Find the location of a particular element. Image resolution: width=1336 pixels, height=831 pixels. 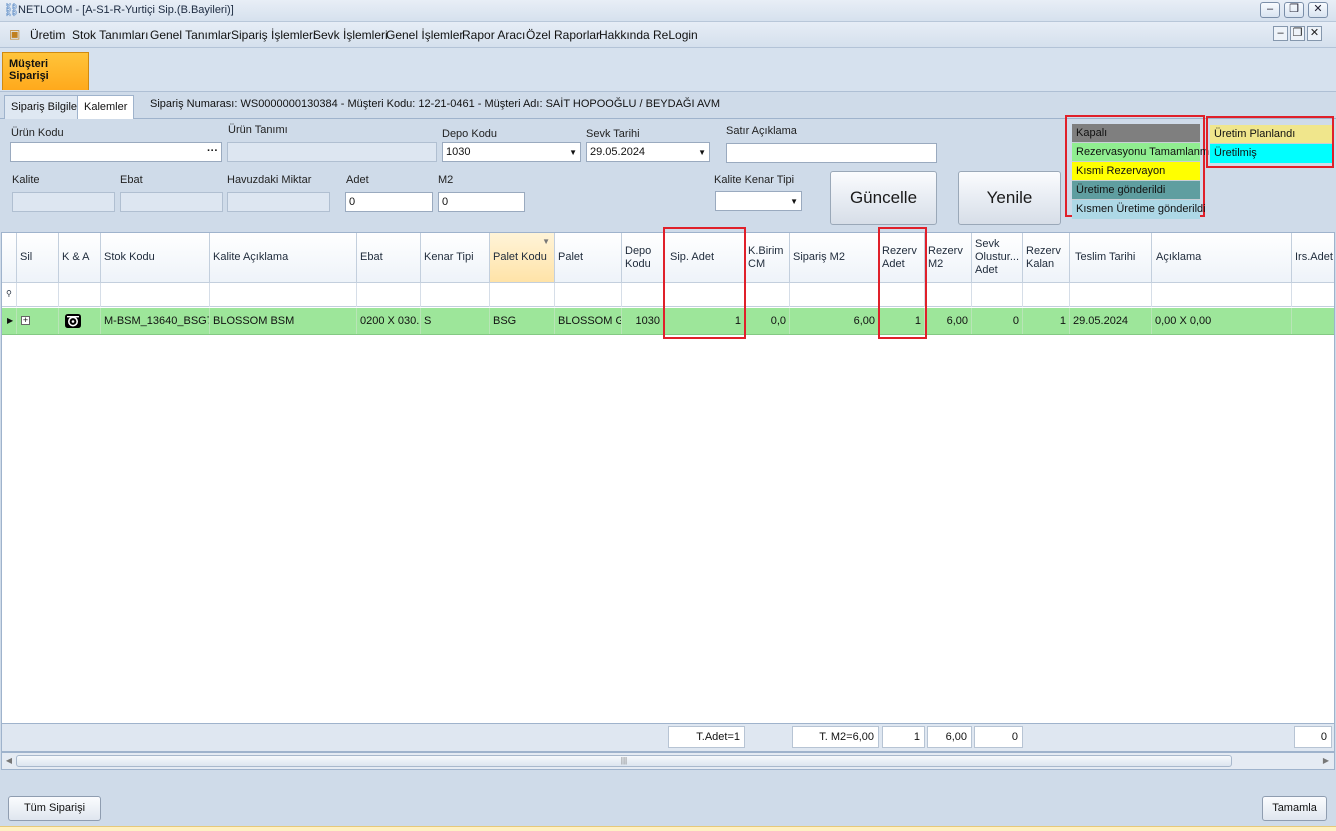

col-header-sil: Sil is located at coordinates (38, 257).